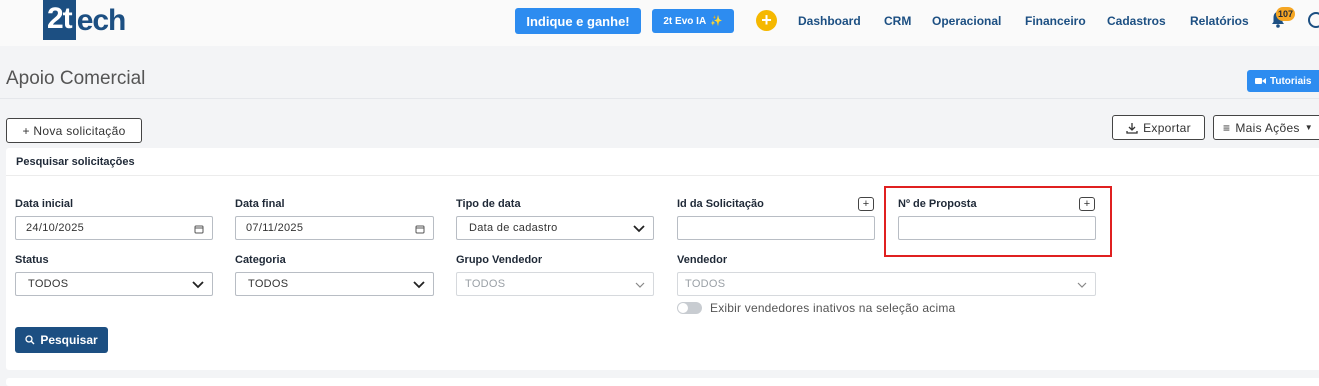  Describe the element at coordinates (74, 130) in the screenshot. I see `nova-solicitacao-button: + Nova solicitação` at that location.